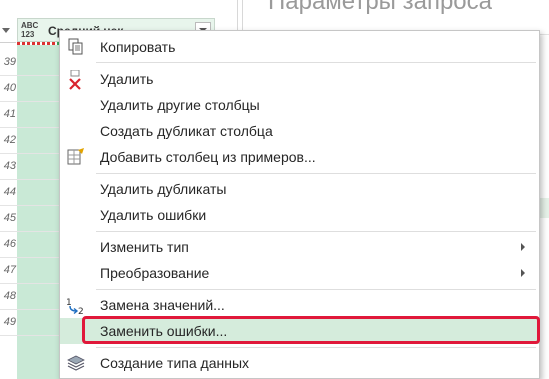 The width and height of the screenshot is (549, 379). Describe the element at coordinates (76, 79) in the screenshot. I see `delete-column-icon` at that location.